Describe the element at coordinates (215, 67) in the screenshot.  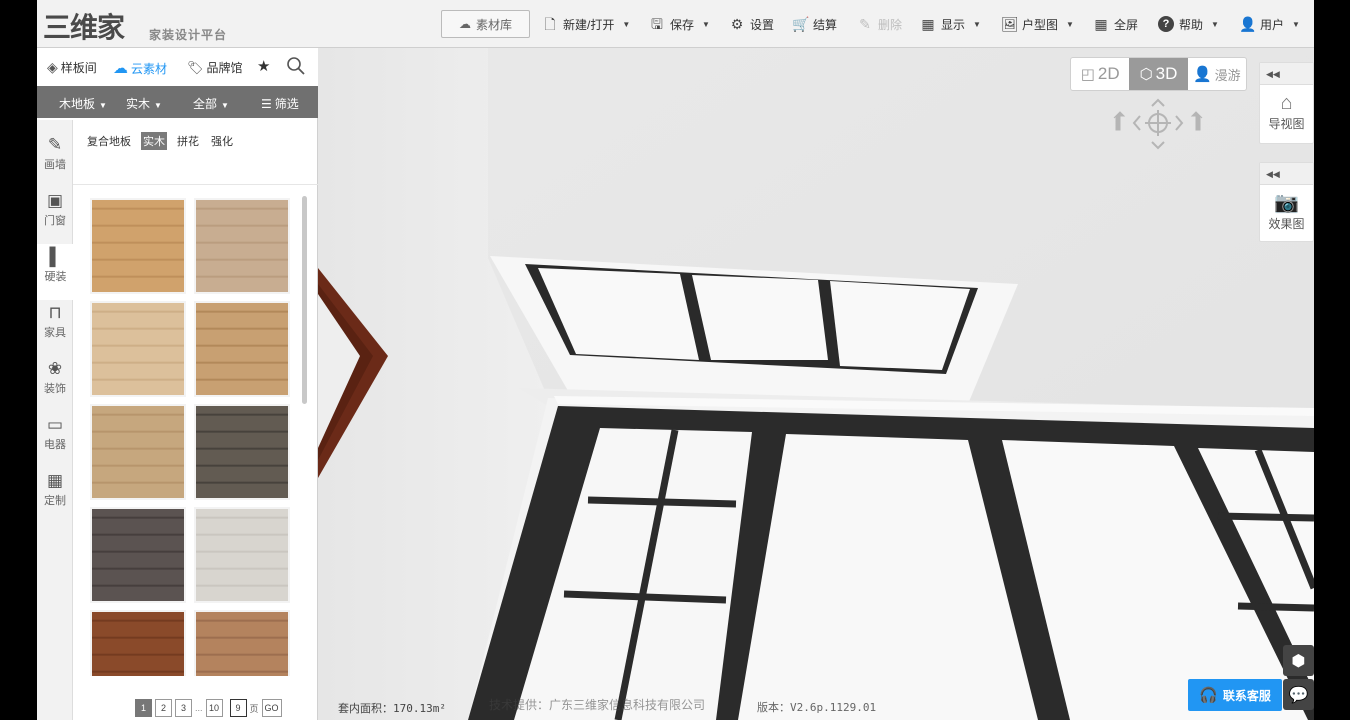
I see `tab-brand: 🏷 品牌馆` at that location.